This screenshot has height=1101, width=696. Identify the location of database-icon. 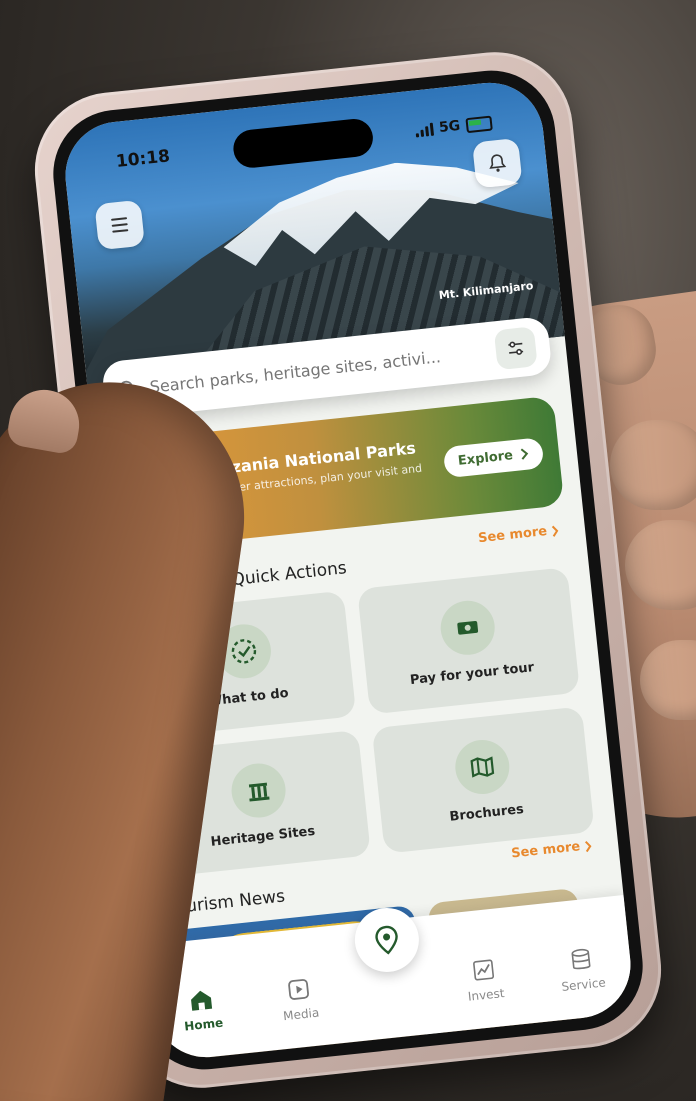
(581, 959).